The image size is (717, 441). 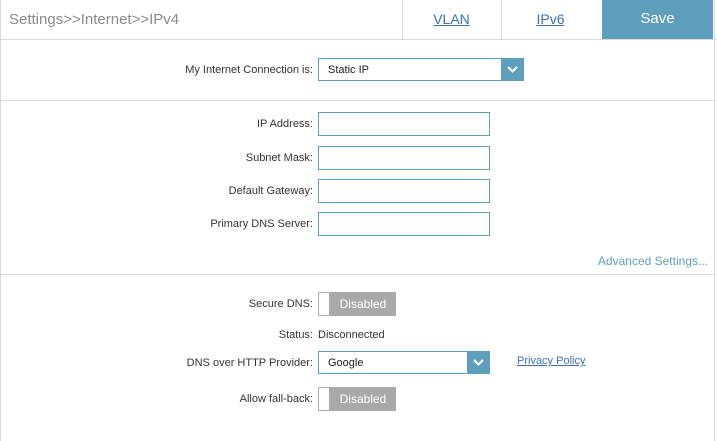 I want to click on fallback-label: Allow fall-back:, so click(x=276, y=399).